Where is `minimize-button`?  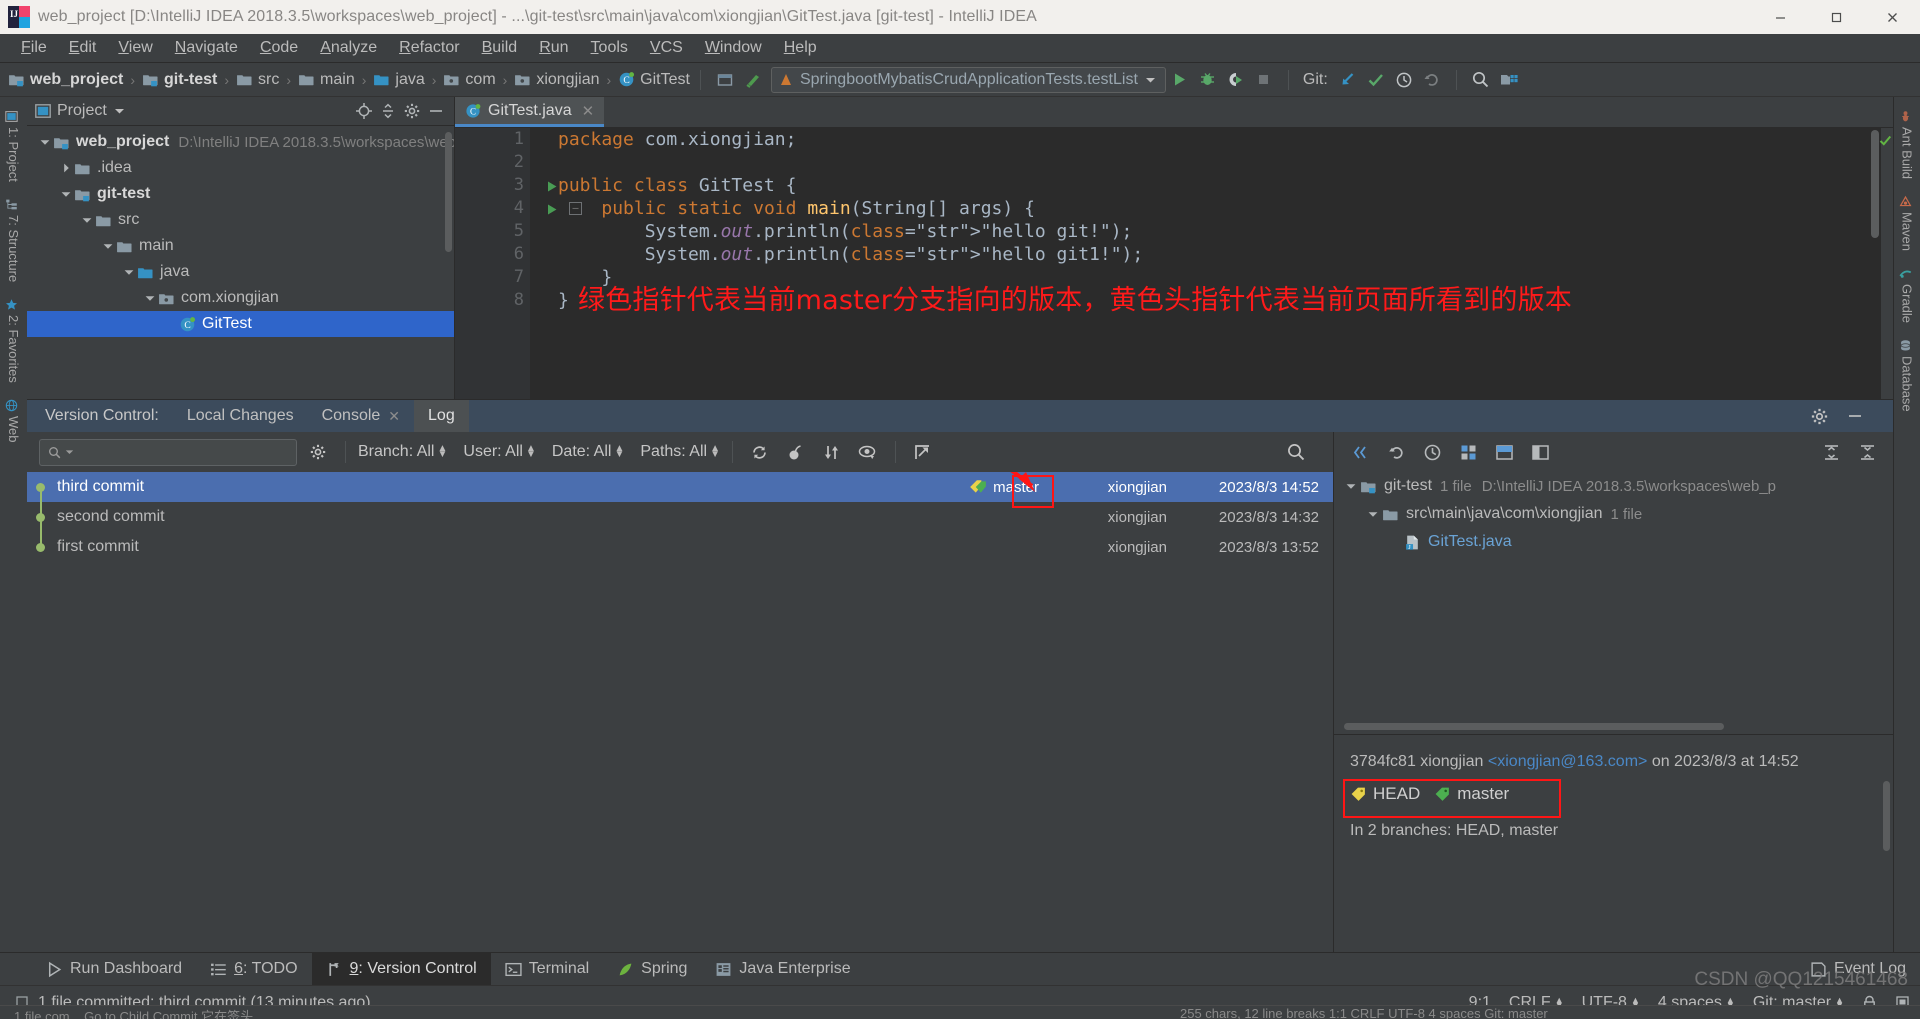 minimize-button is located at coordinates (1780, 17).